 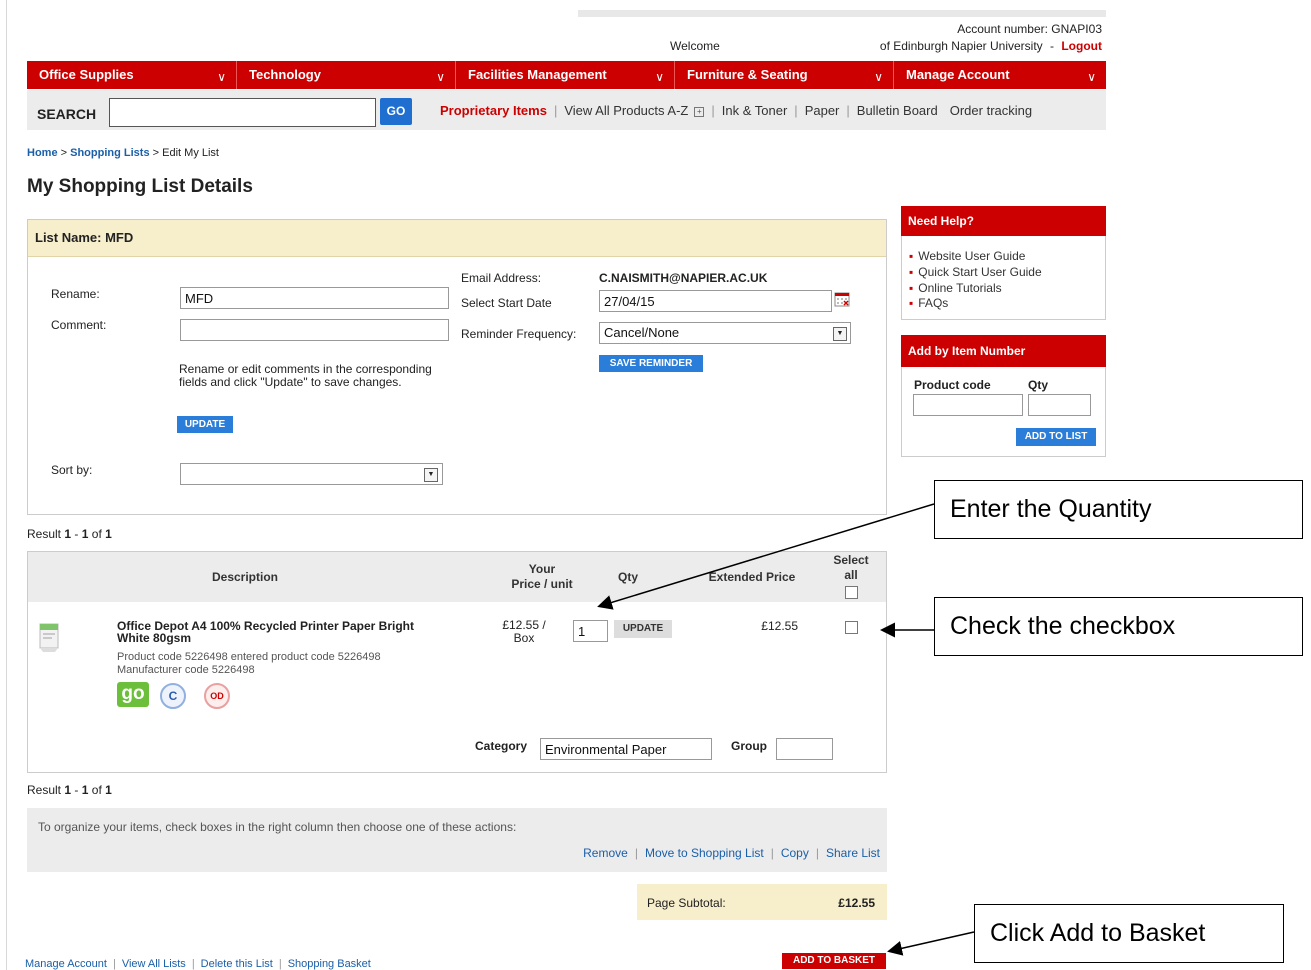 I want to click on footer-shopping-basket: Shopping Basket, so click(x=329, y=964).